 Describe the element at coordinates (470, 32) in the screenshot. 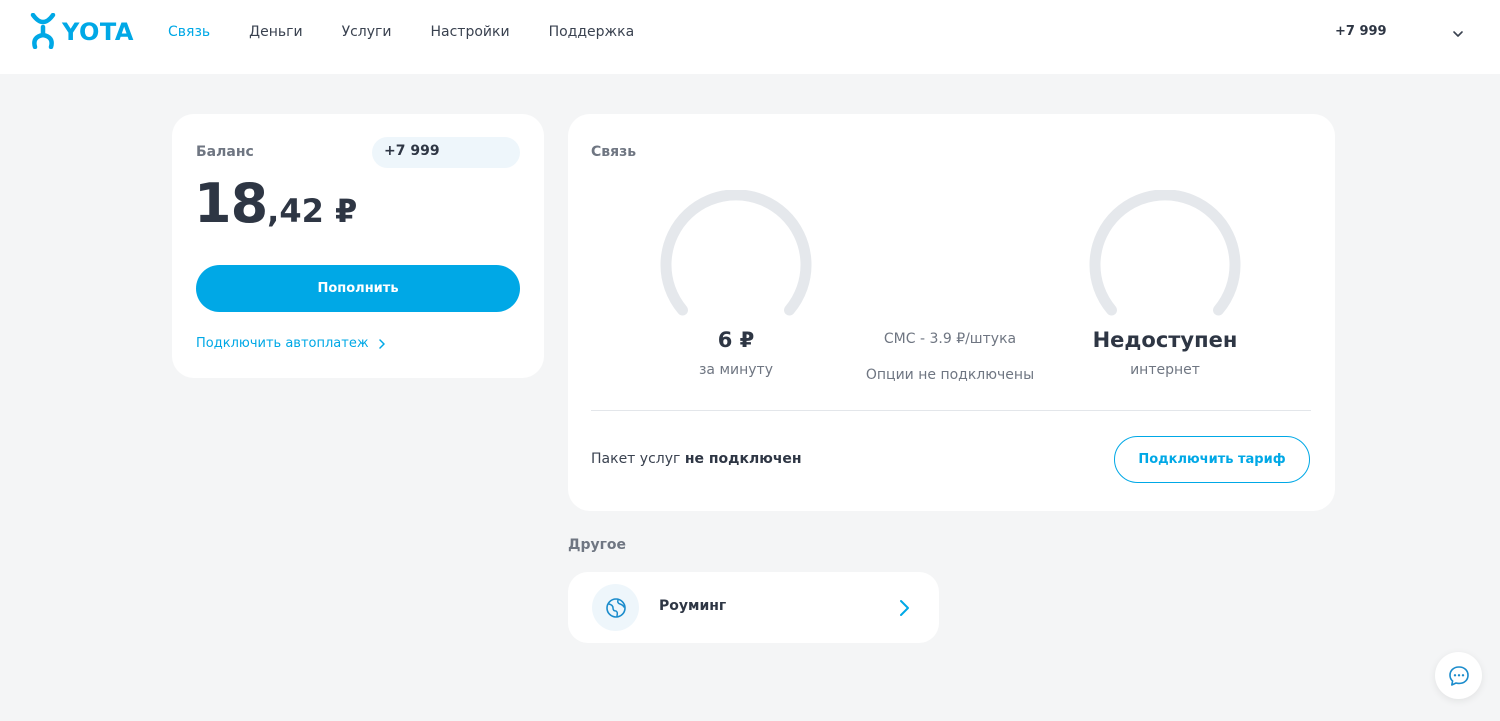

I see `nav-item-nastroyki: Настройки` at that location.